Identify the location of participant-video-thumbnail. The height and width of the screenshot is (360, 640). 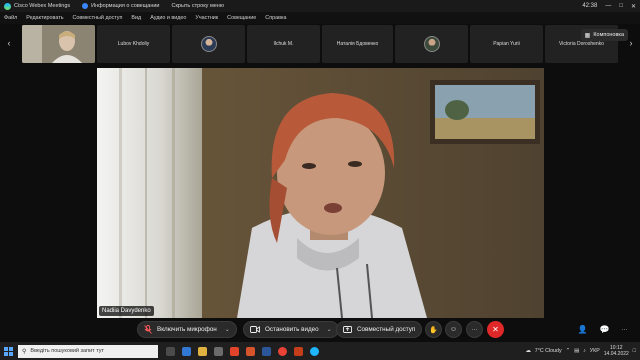
(58, 44).